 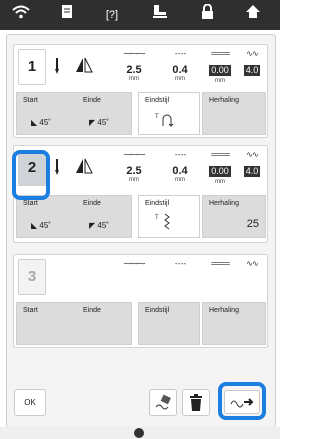 What do you see at coordinates (234, 113) in the screenshot?
I see `repeat-panel-1: Herhaling` at bounding box center [234, 113].